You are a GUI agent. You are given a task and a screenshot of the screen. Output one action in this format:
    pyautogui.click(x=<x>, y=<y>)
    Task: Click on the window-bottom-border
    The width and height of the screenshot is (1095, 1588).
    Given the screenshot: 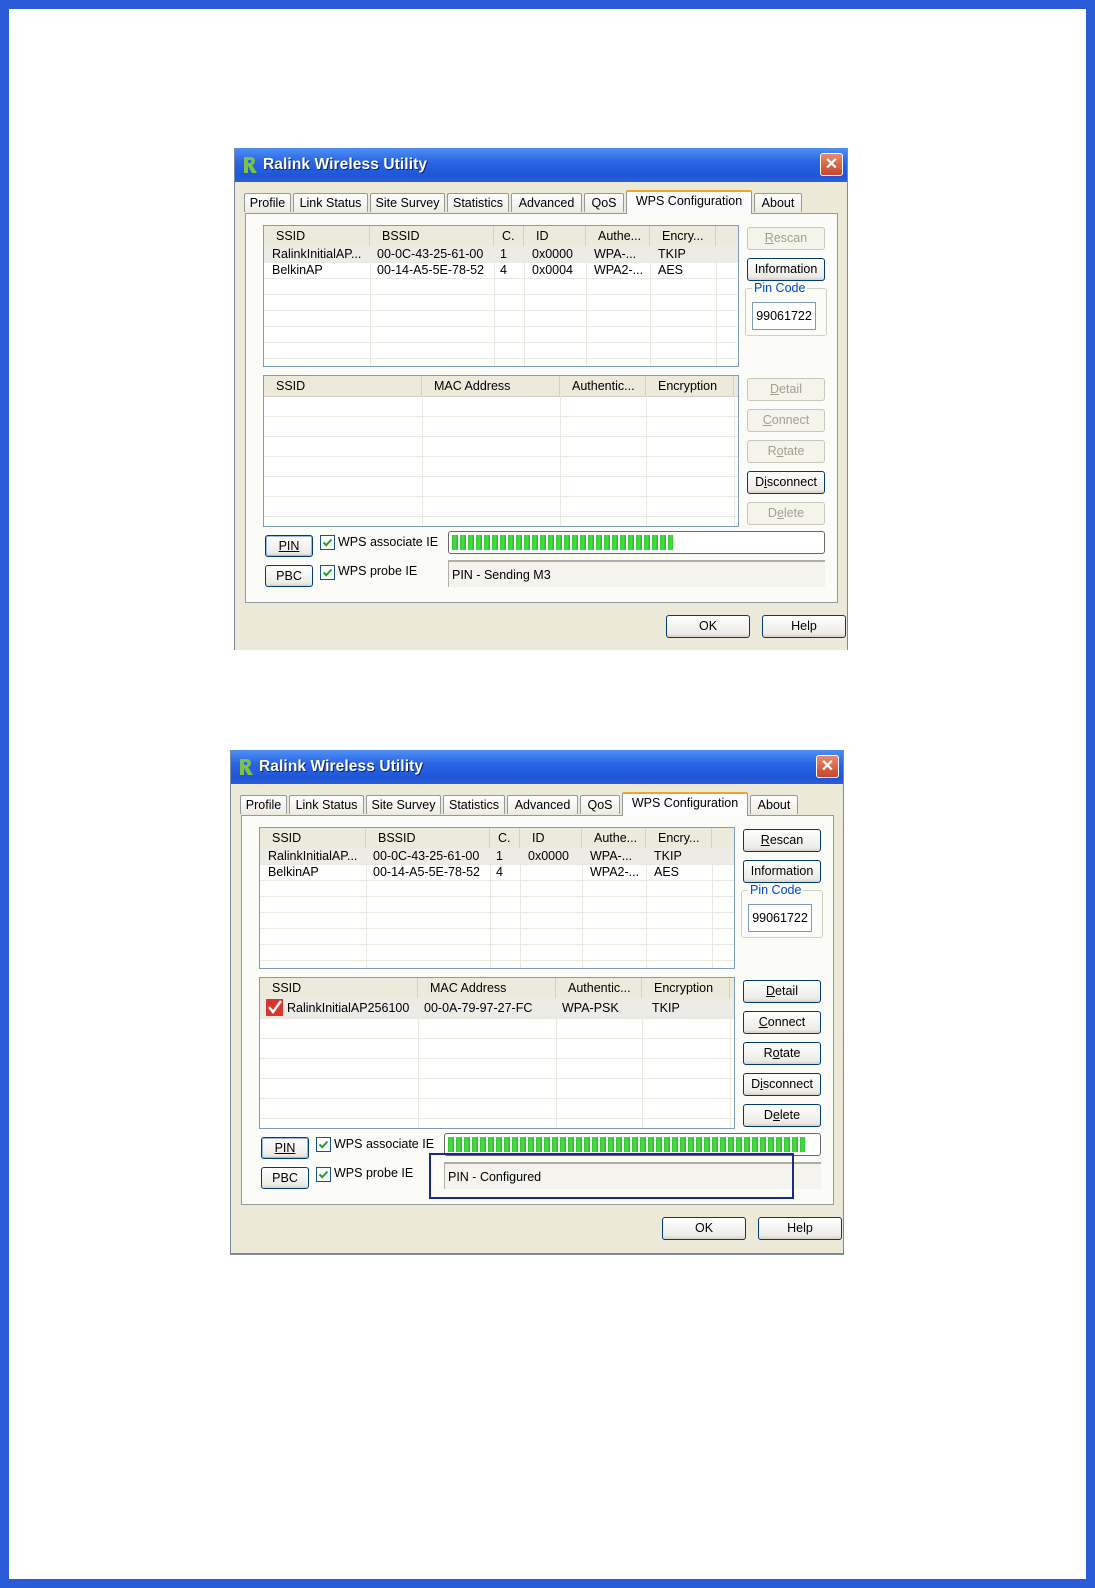 What is the action you would take?
    pyautogui.click(x=537, y=1254)
    